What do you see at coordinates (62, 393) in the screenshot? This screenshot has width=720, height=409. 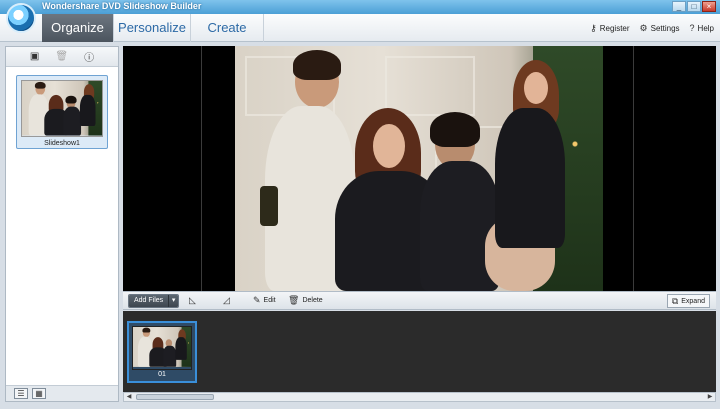 I see `view-switcher: ☰ ▦` at bounding box center [62, 393].